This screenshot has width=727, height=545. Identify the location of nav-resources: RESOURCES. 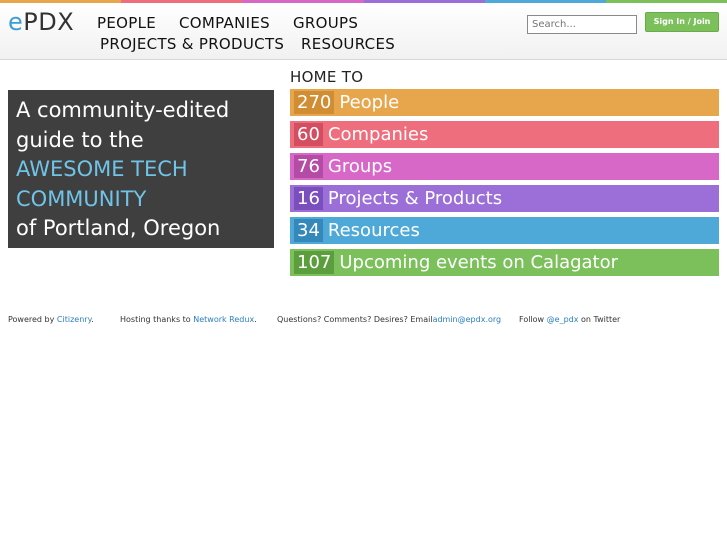
(348, 44).